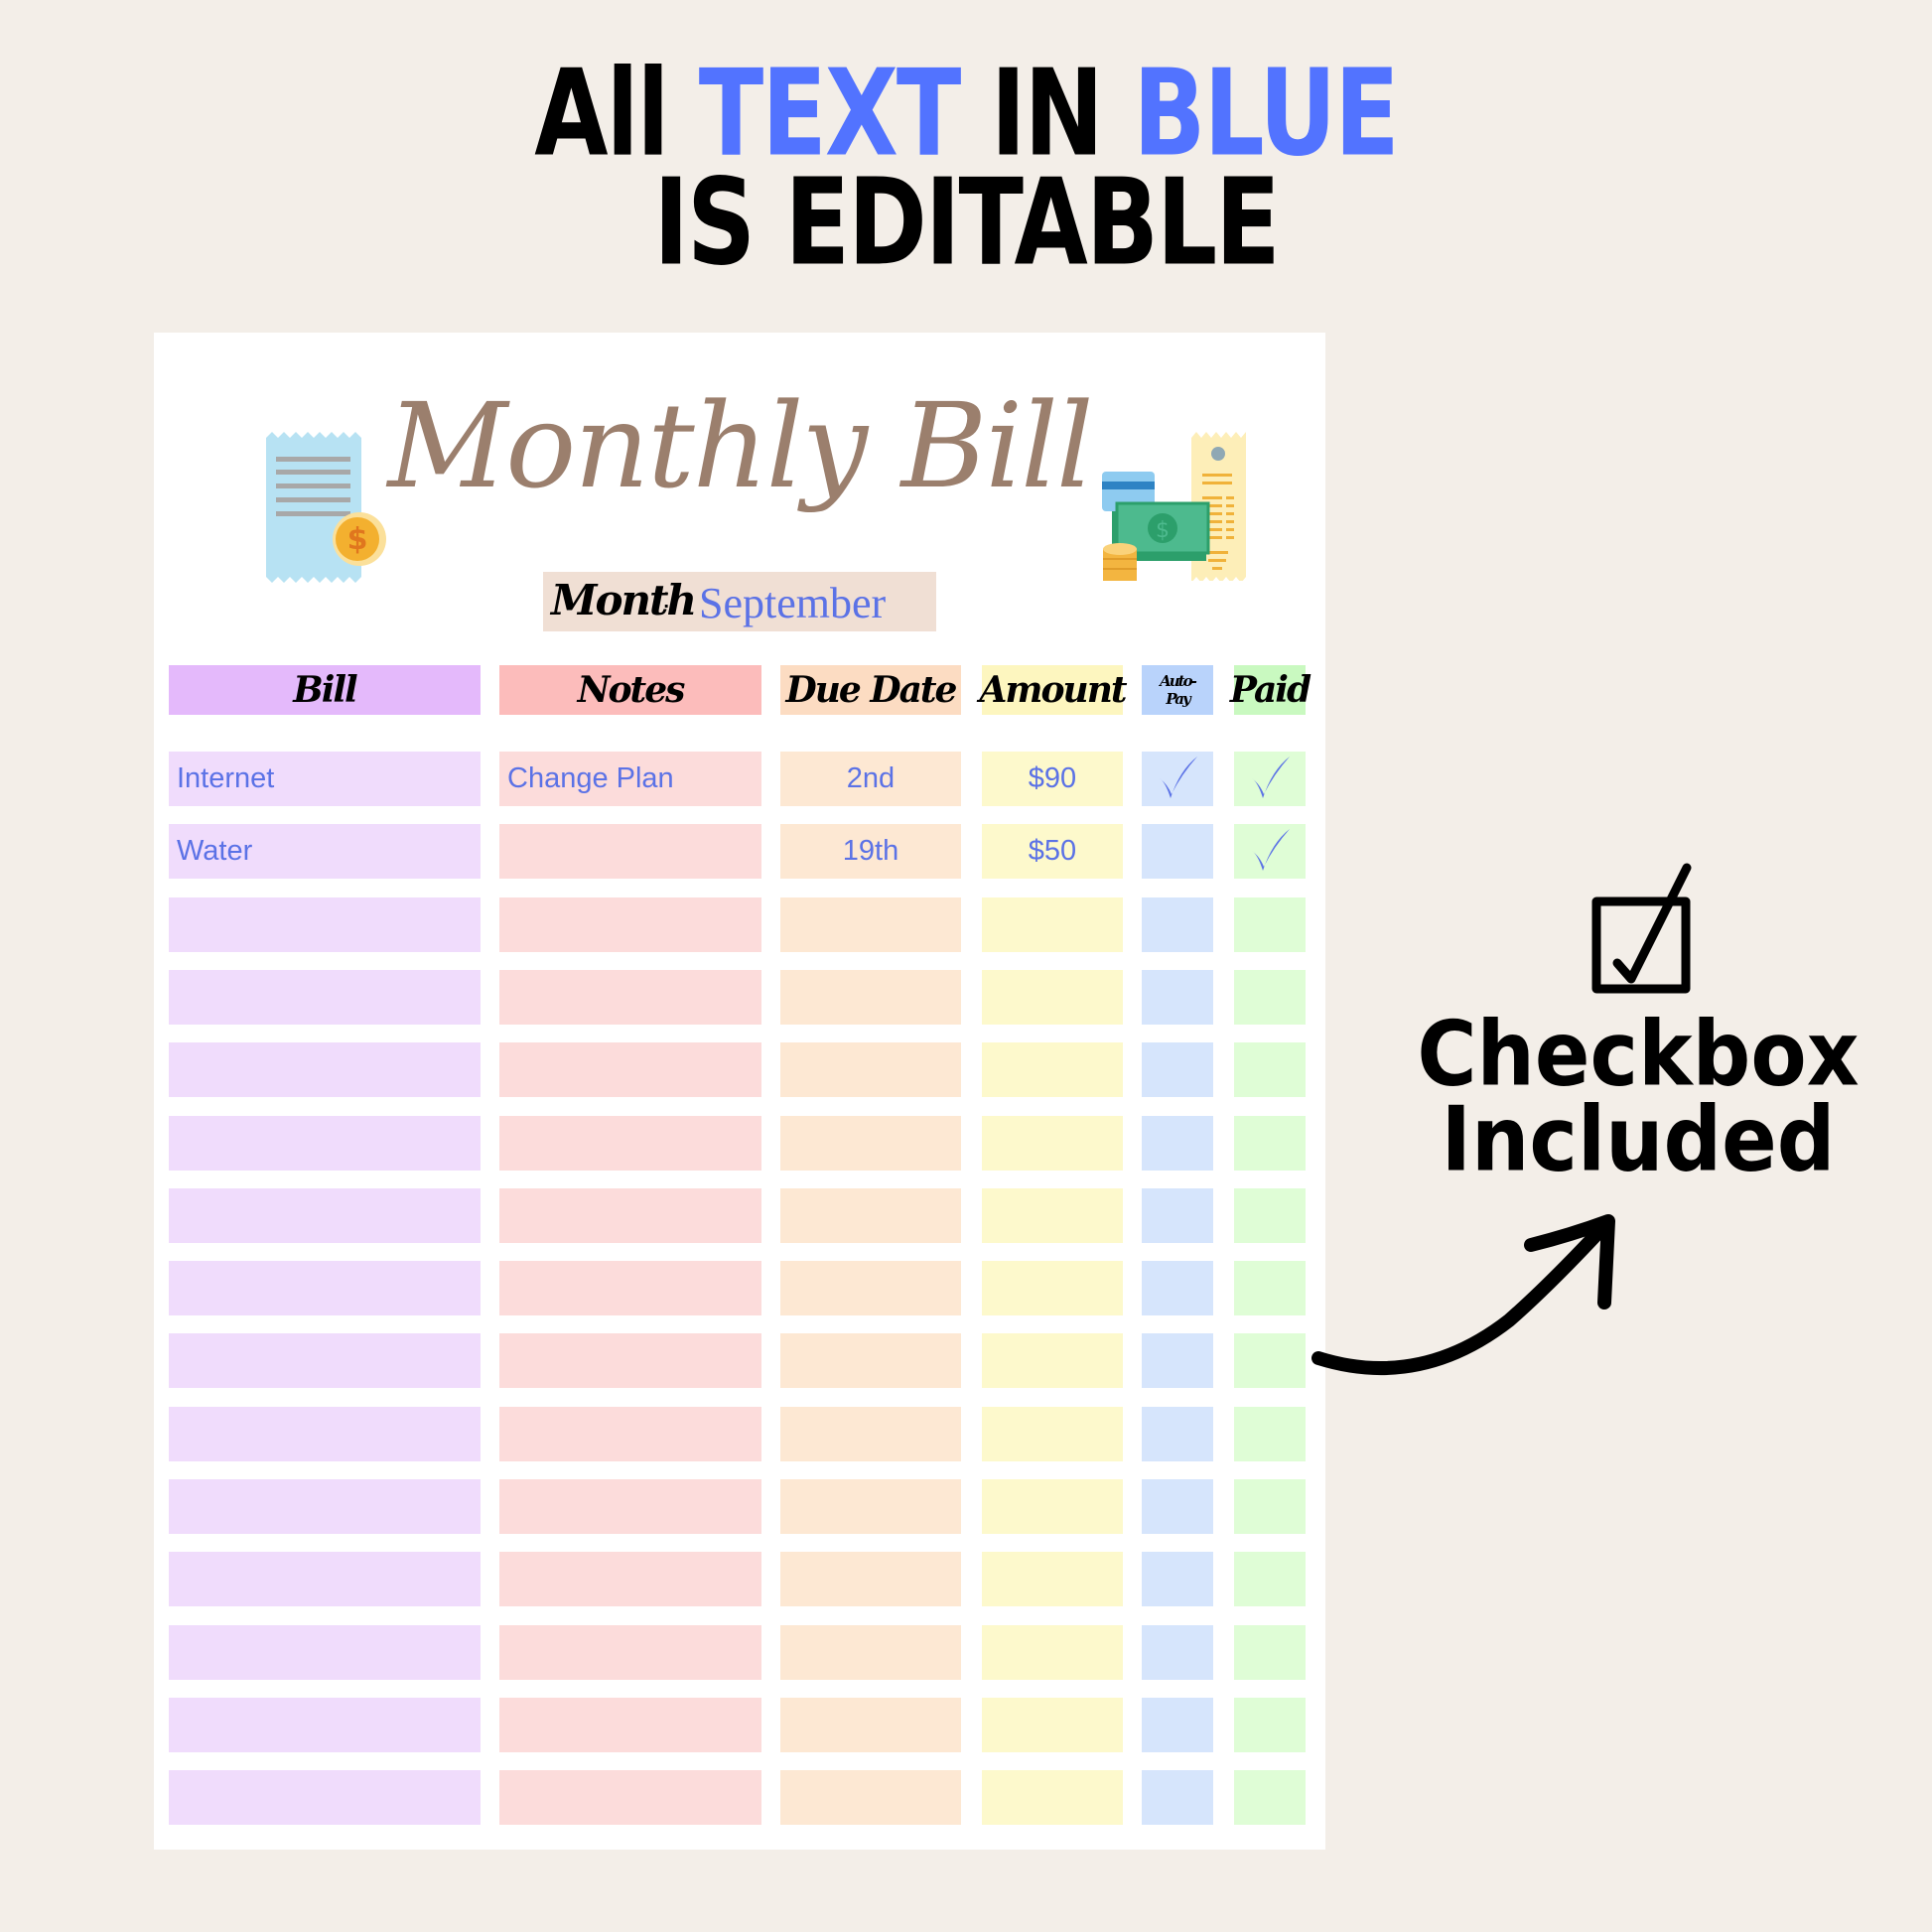  What do you see at coordinates (630, 779) in the screenshot?
I see `notes-input: Change Plan` at bounding box center [630, 779].